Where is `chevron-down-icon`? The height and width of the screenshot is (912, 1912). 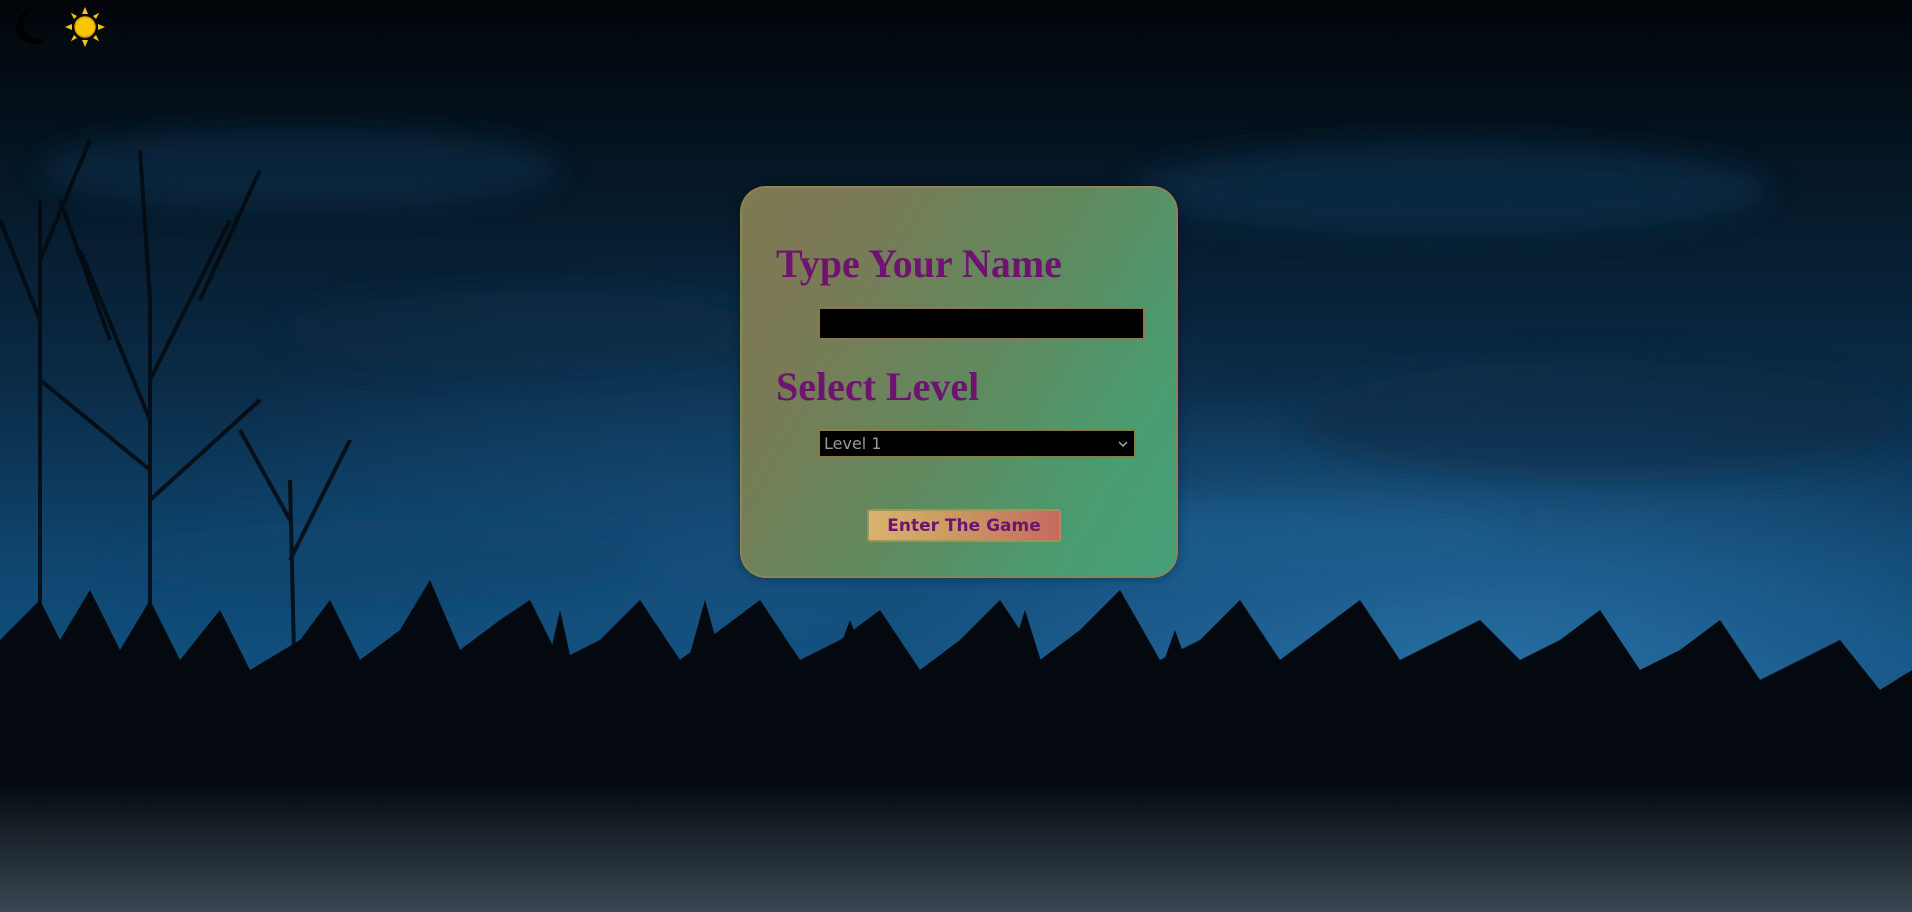
chevron-down-icon is located at coordinates (1123, 443).